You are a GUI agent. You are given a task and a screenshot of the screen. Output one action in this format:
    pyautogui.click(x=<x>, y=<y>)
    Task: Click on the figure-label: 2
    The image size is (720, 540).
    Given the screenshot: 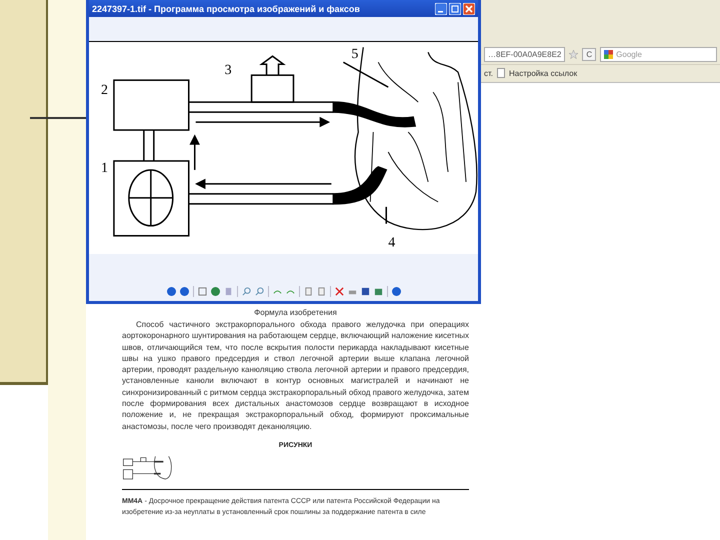 What is the action you would take?
    pyautogui.click(x=104, y=90)
    